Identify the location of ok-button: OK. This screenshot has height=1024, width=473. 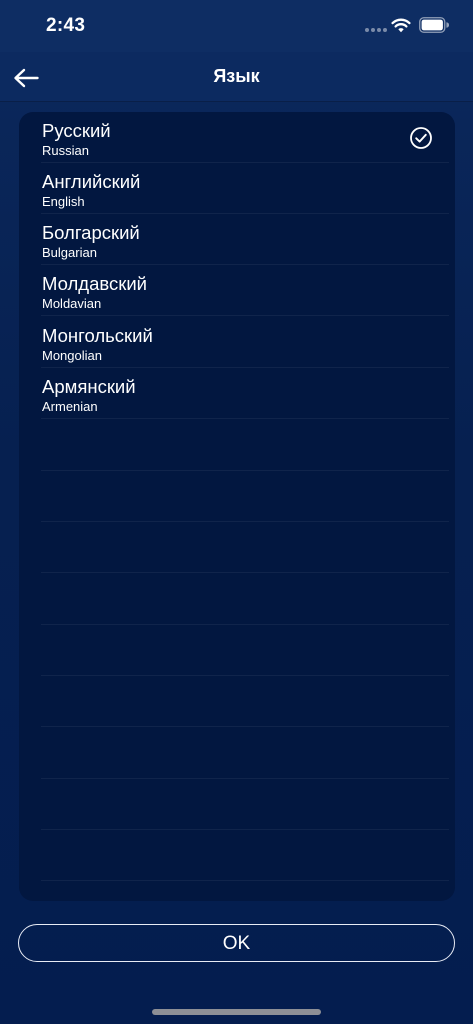
(236, 943).